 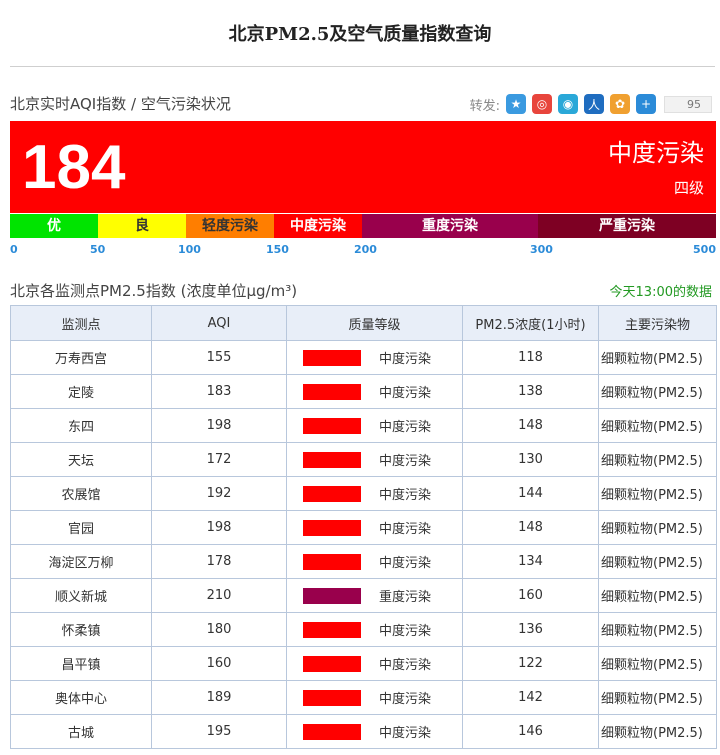 I want to click on more-share-icon: +, so click(x=646, y=104).